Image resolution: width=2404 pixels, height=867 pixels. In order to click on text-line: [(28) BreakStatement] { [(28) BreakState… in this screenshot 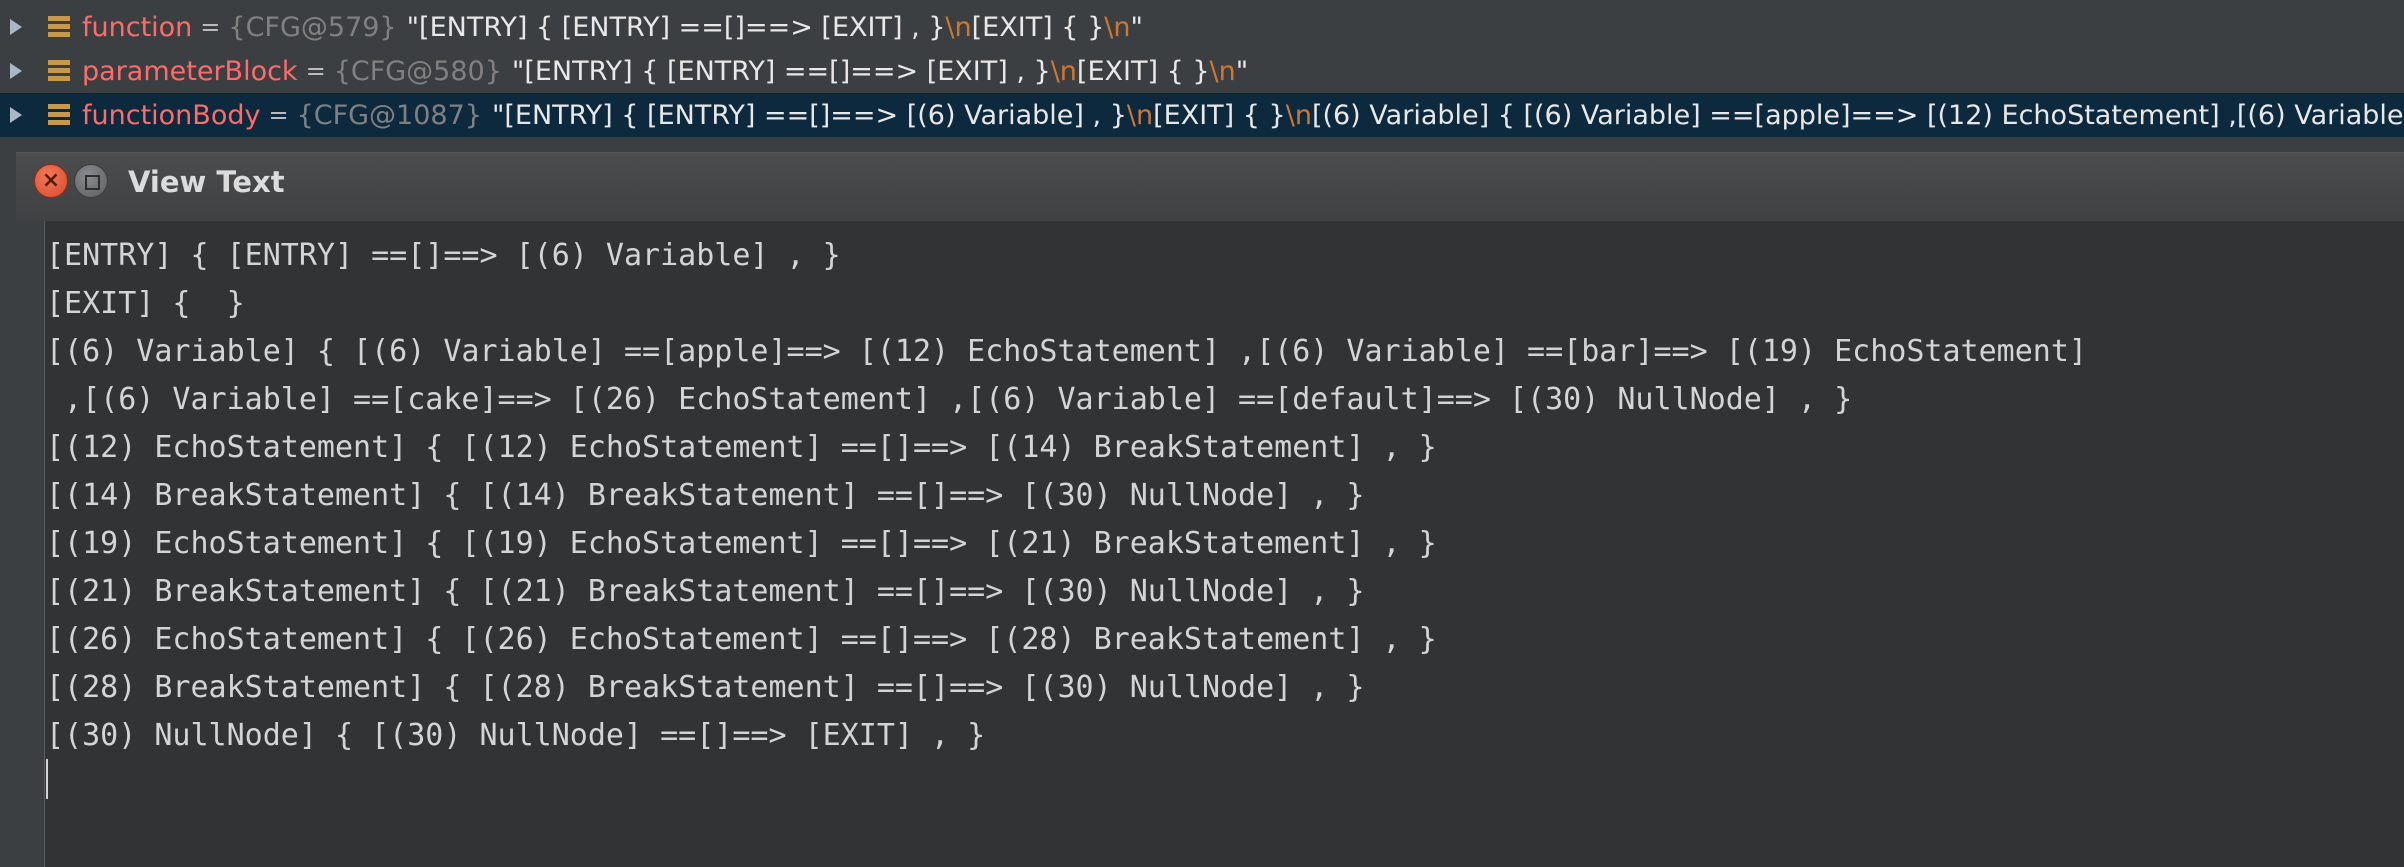, I will do `click(705, 687)`.